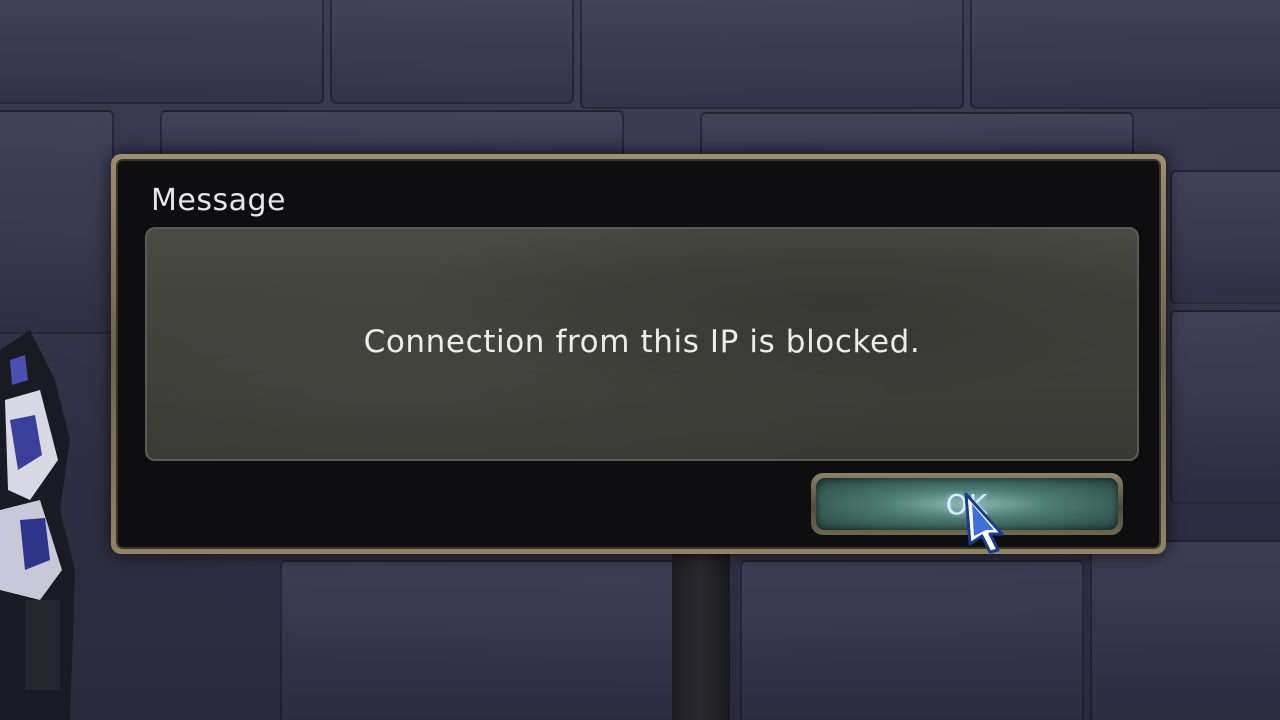  Describe the element at coordinates (984, 523) in the screenshot. I see `pointer-cursor-icon` at that location.